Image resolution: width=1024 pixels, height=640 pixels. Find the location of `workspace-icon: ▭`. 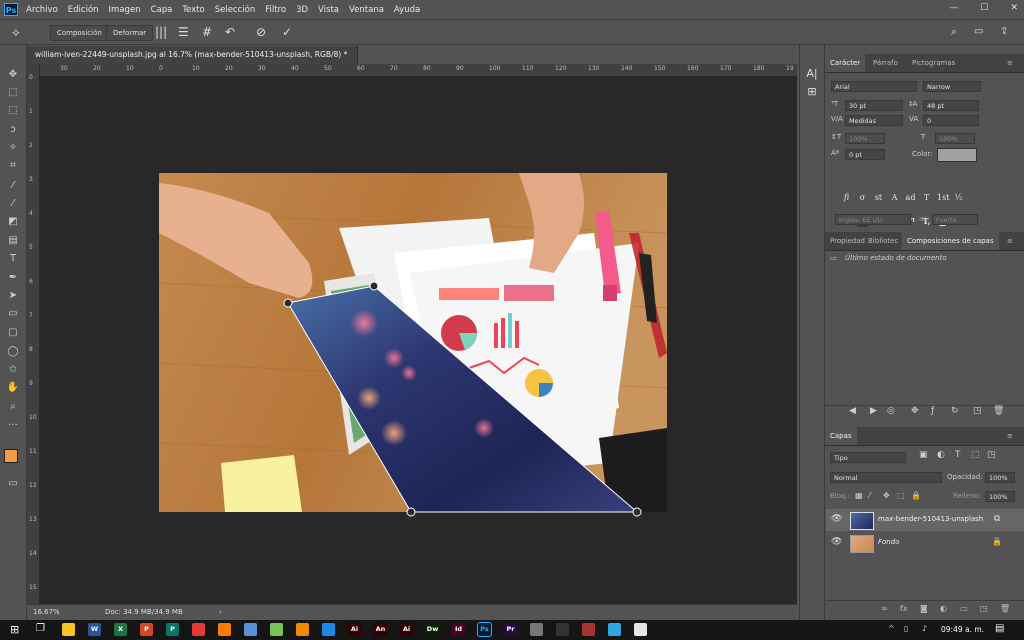

workspace-icon: ▭ is located at coordinates (978, 32).